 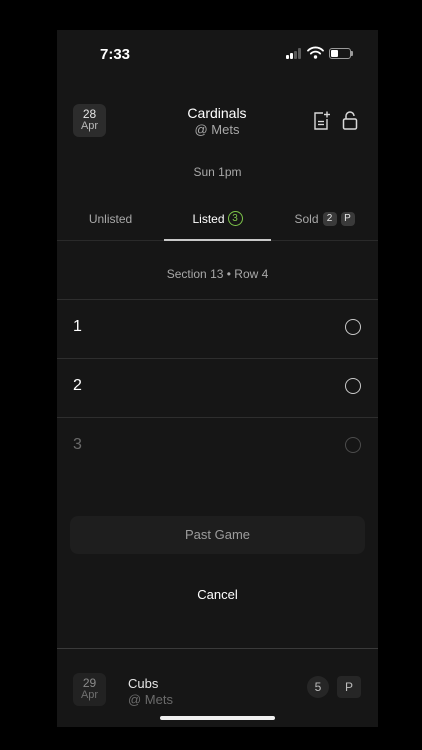 What do you see at coordinates (350, 120) in the screenshot?
I see `unlock-icon` at bounding box center [350, 120].